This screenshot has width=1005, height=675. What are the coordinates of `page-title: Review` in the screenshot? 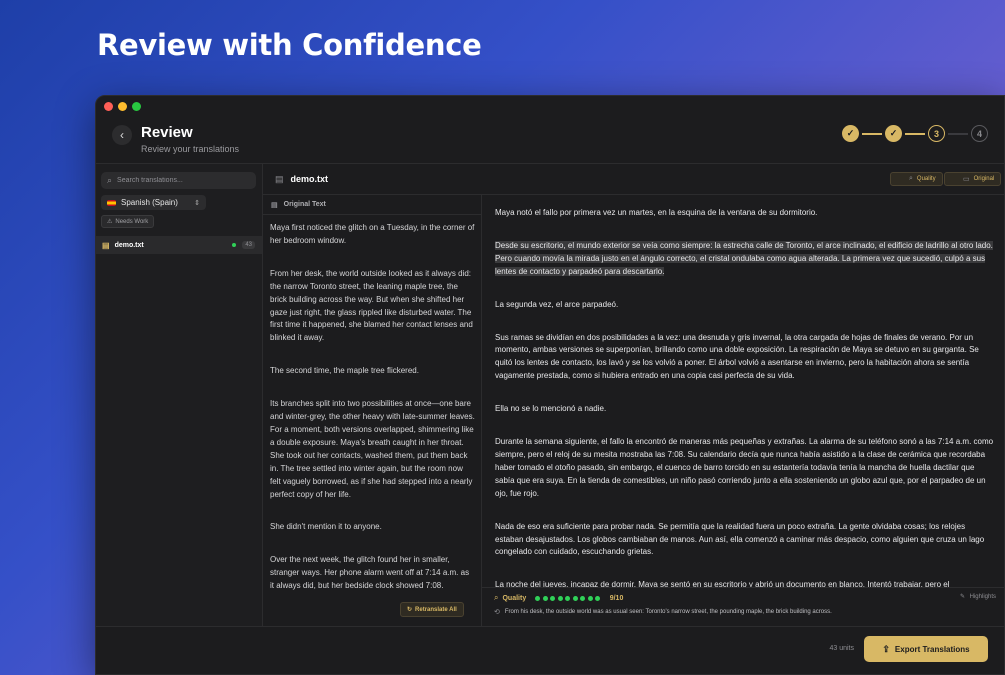 It's located at (167, 132).